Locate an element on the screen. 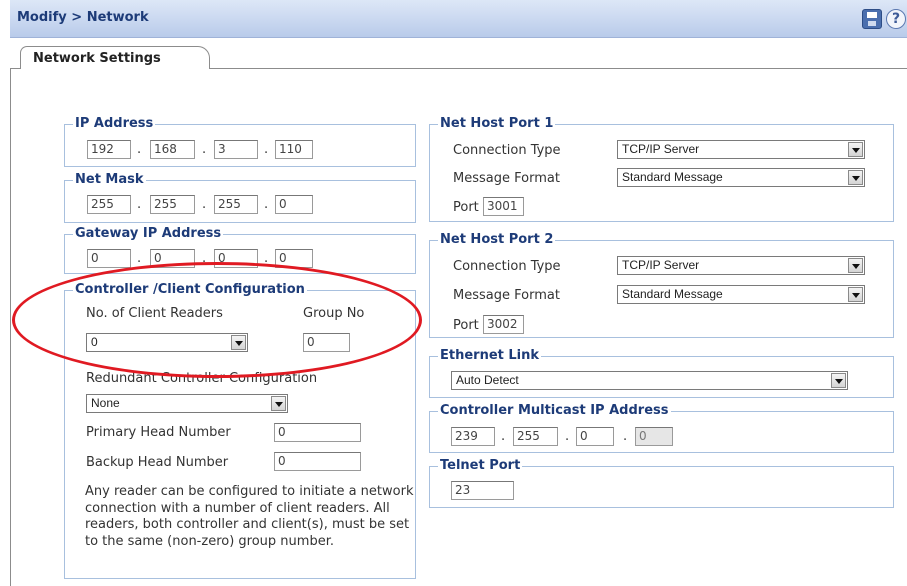 Image resolution: width=907 pixels, height=586 pixels. ethernet-link-legend: Ethernet Link is located at coordinates (490, 356).